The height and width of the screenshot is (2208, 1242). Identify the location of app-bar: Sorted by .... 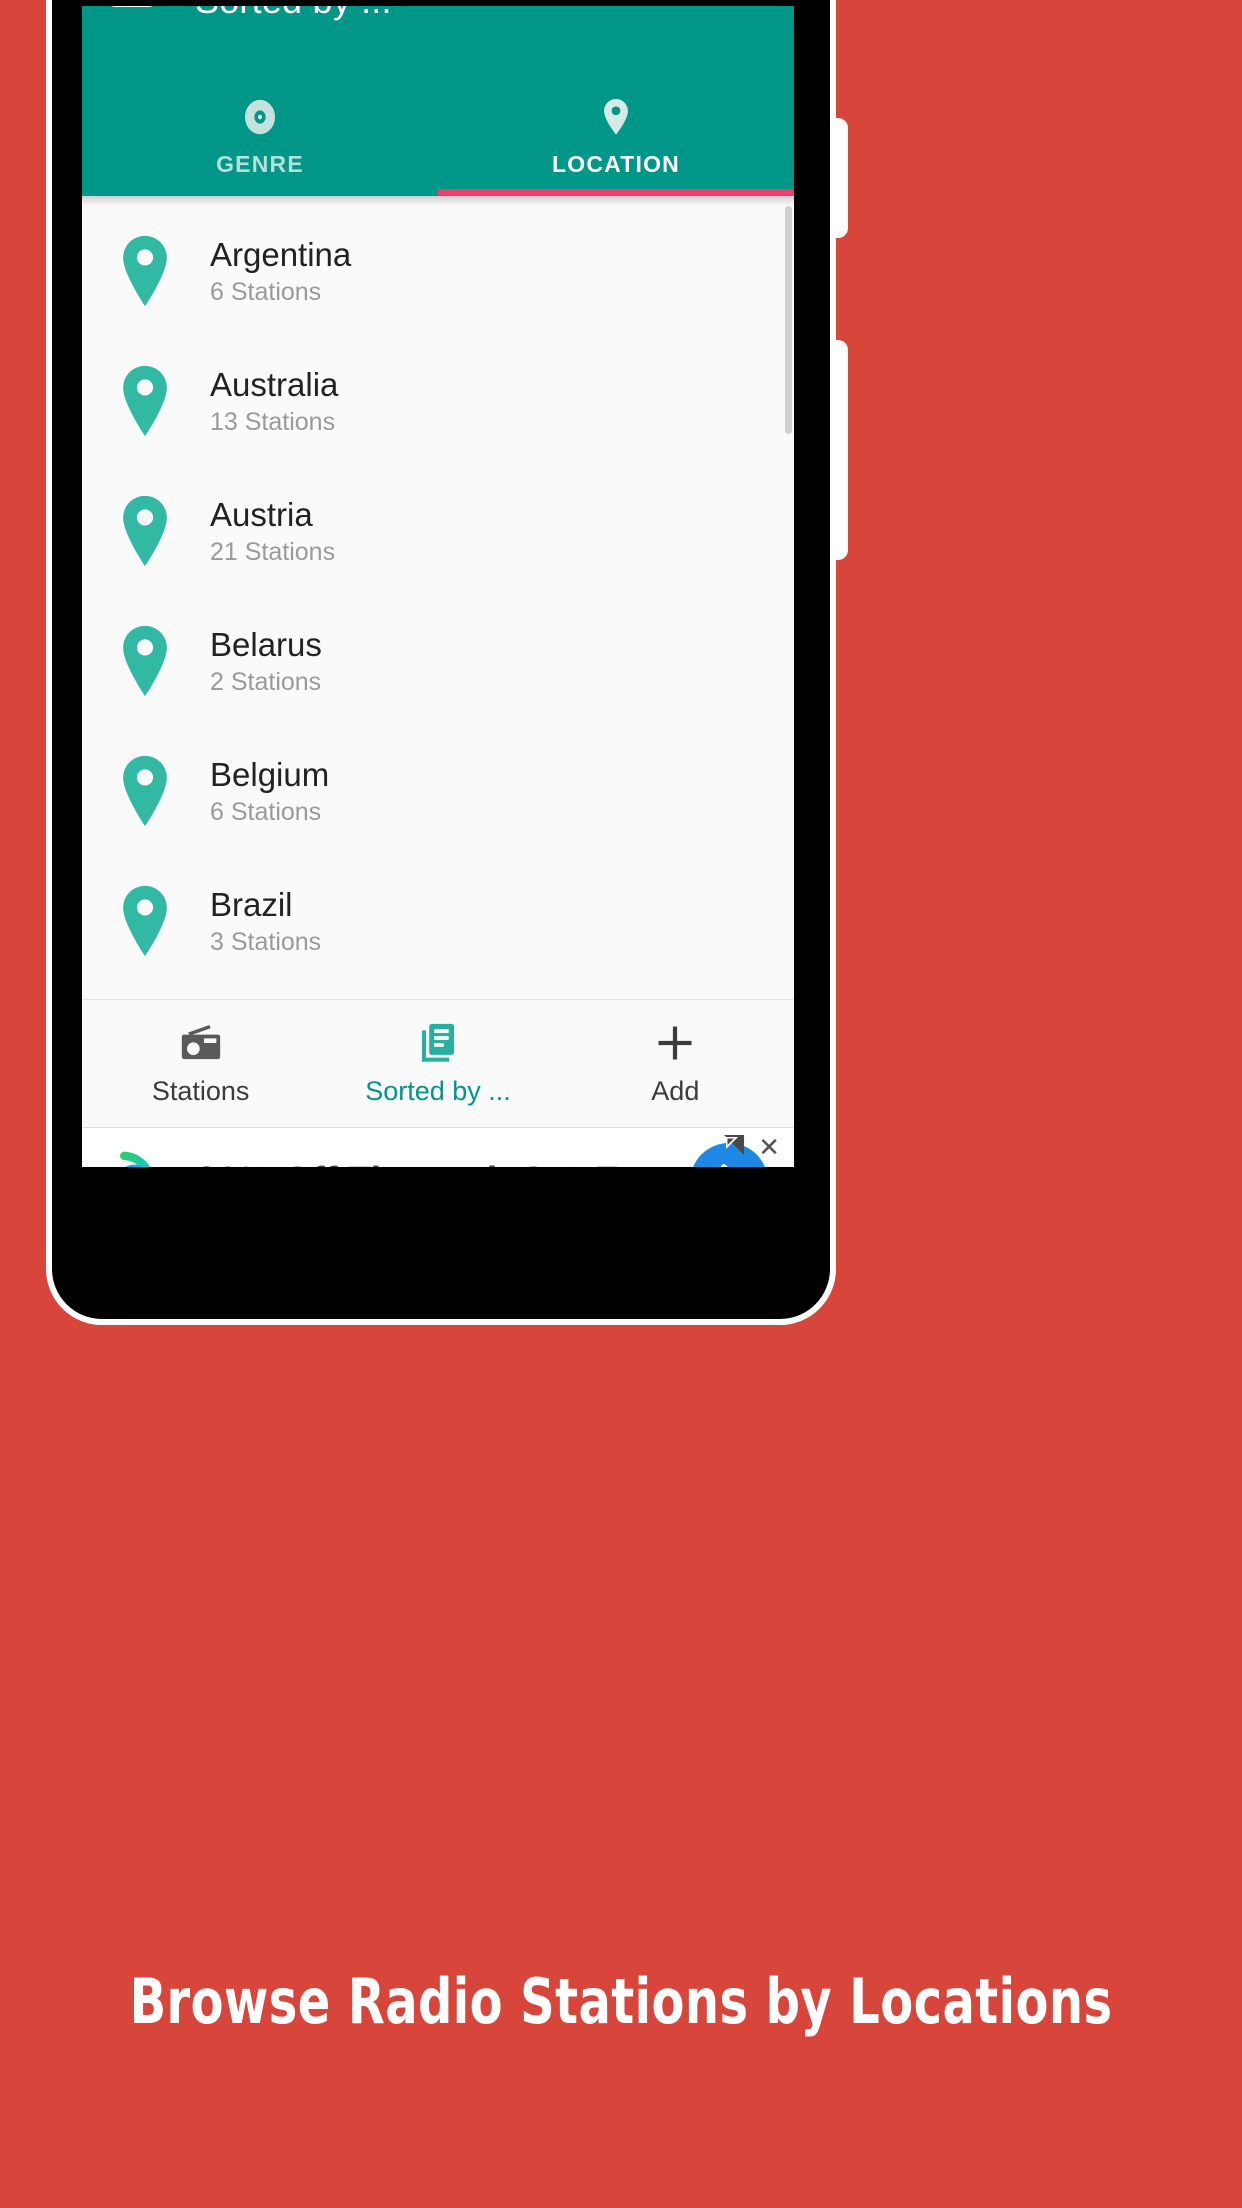
(438, 41).